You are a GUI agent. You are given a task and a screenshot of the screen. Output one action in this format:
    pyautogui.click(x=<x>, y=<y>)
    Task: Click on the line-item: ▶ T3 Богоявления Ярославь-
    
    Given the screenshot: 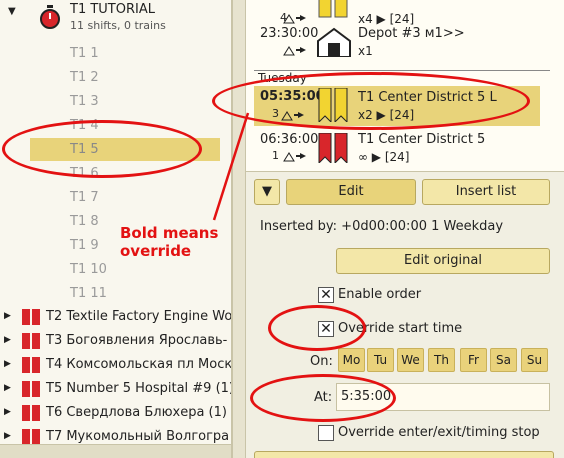 What is the action you would take?
    pyautogui.click(x=117, y=340)
    